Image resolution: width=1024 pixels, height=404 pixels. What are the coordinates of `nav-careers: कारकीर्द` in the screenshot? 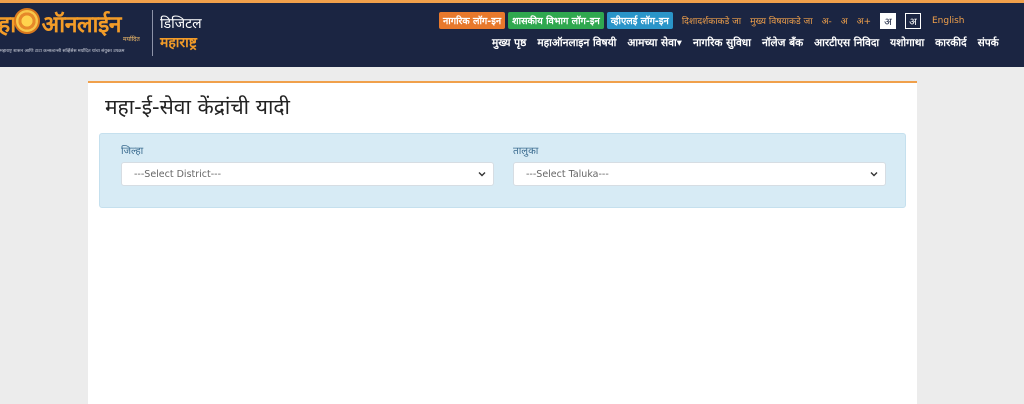 It's located at (950, 44).